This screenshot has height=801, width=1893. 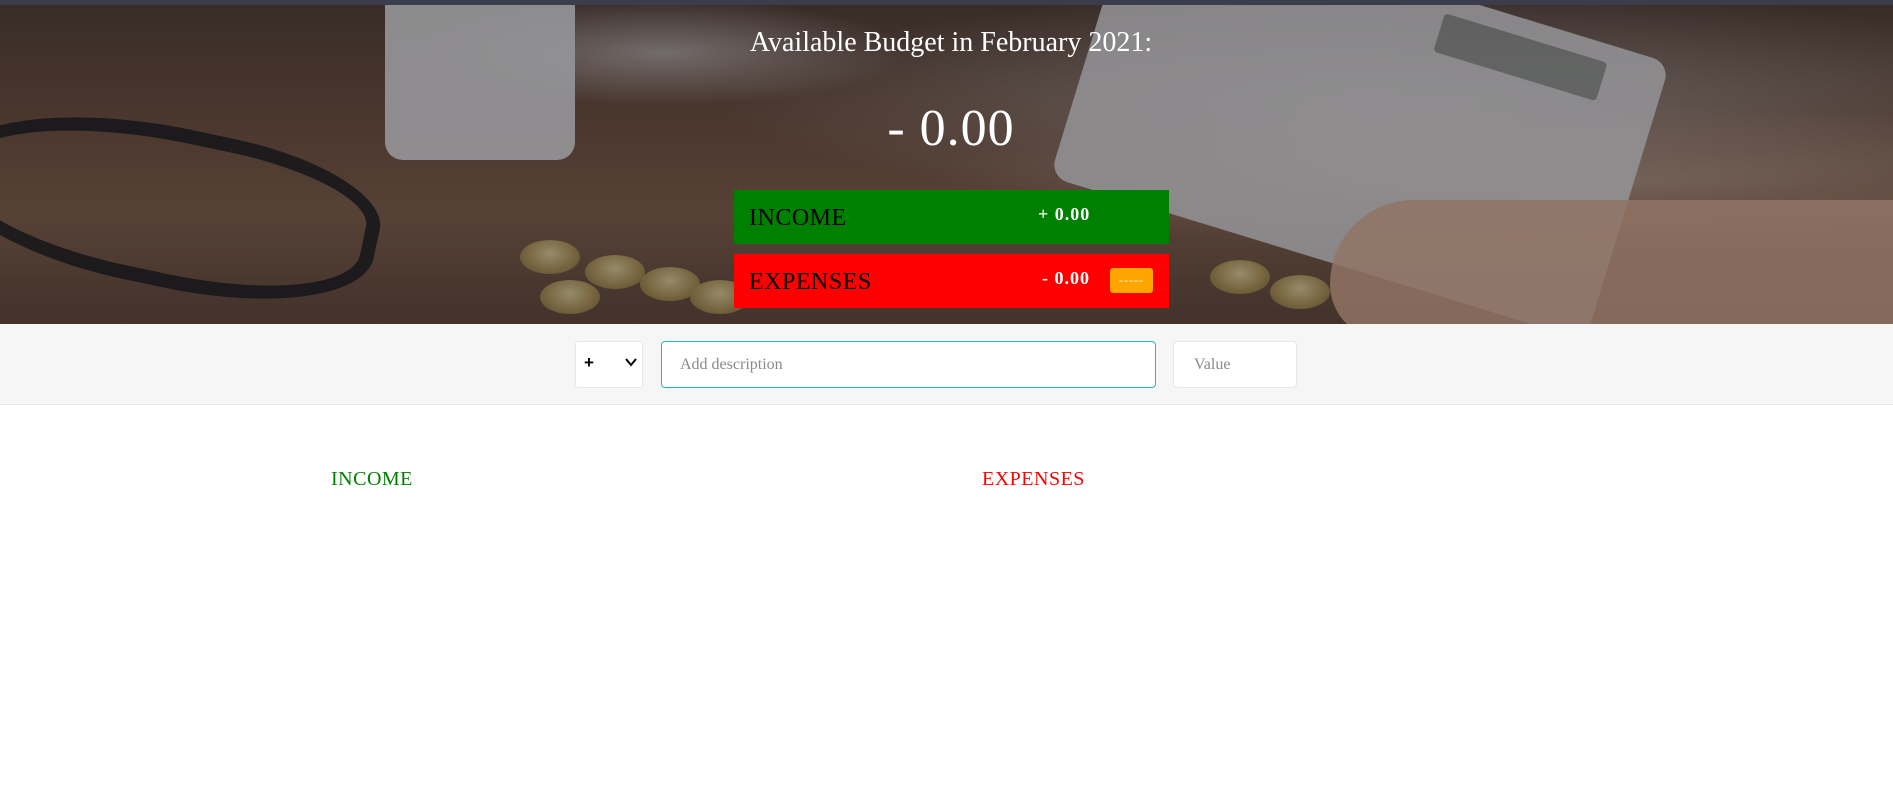 What do you see at coordinates (589, 362) in the screenshot?
I see `type-select-value: +` at bounding box center [589, 362].